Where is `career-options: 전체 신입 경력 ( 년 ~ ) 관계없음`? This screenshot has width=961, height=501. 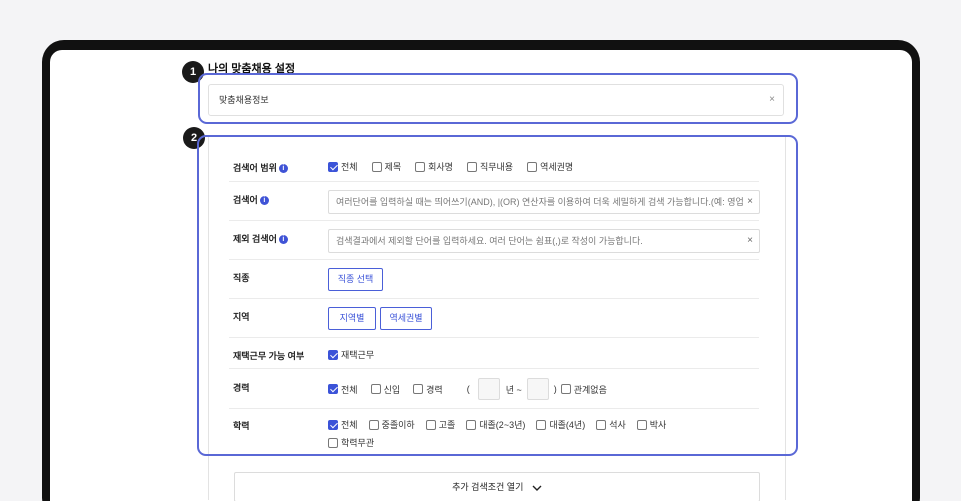 career-options: 전체 신입 경력 ( 년 ~ ) 관계없음 is located at coordinates (467, 389).